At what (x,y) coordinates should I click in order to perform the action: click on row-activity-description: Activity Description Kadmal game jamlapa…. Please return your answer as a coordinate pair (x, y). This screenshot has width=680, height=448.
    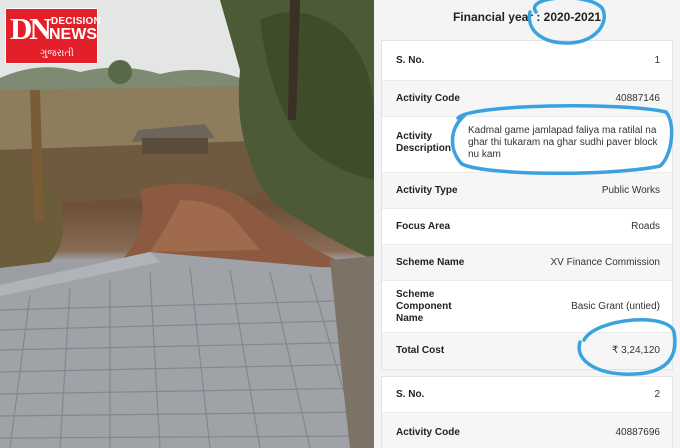
    Looking at the image, I should click on (527, 145).